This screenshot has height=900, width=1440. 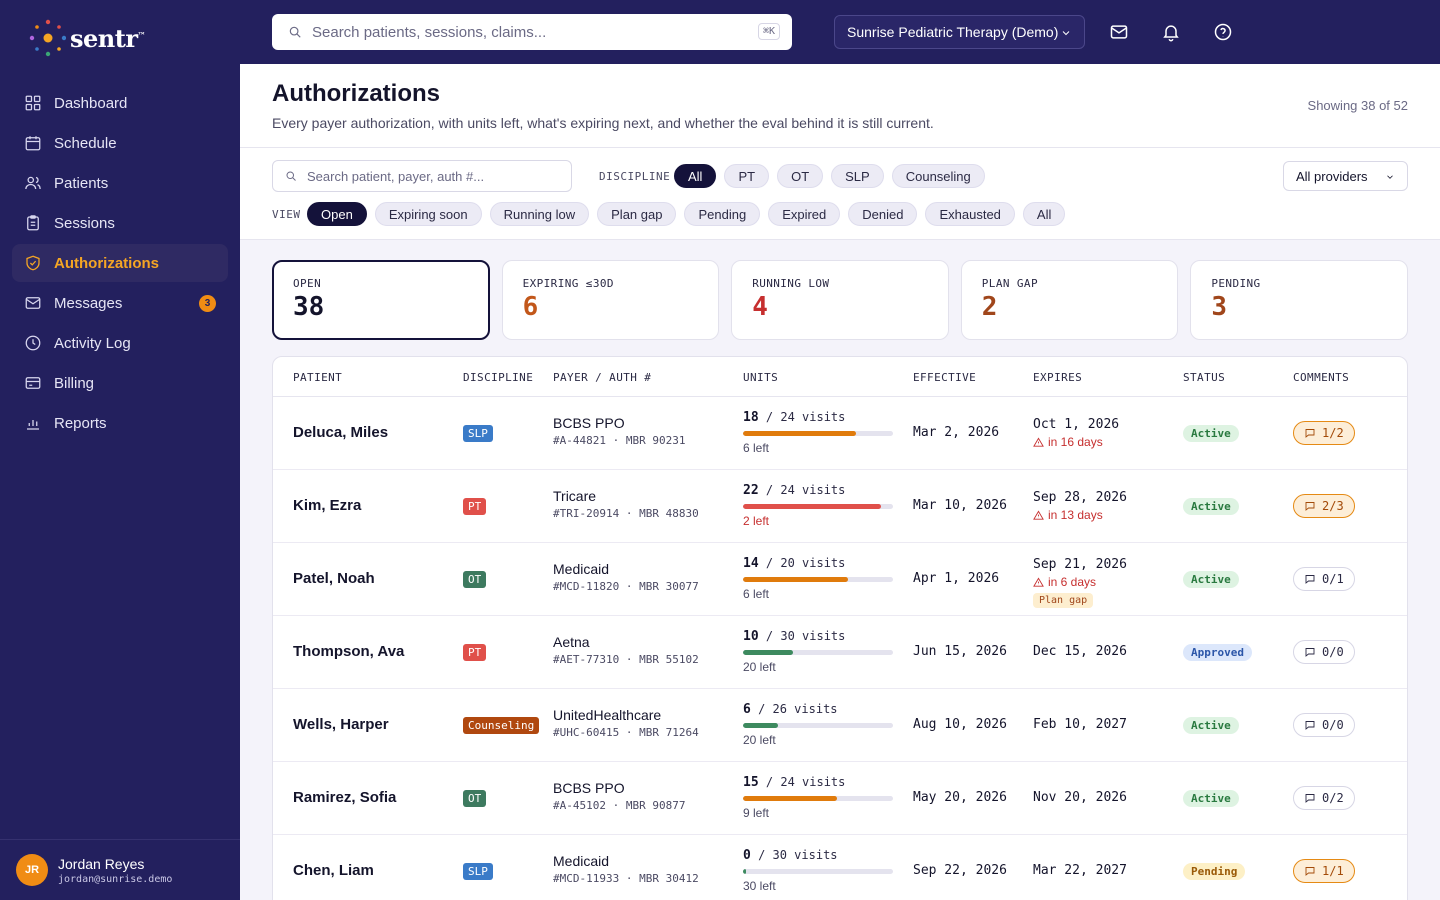 I want to click on org-name: Sunrise Pediatric Therapy (Demo), so click(x=953, y=32).